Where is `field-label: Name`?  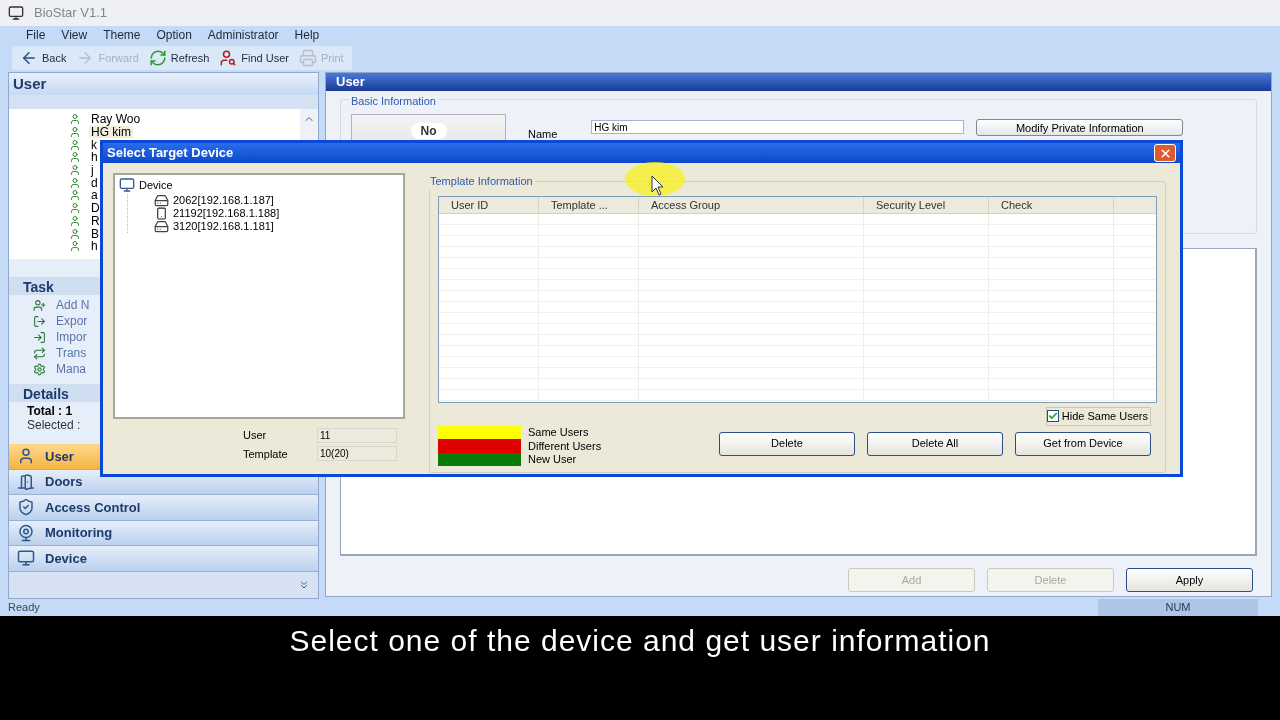
field-label: Name is located at coordinates (543, 134).